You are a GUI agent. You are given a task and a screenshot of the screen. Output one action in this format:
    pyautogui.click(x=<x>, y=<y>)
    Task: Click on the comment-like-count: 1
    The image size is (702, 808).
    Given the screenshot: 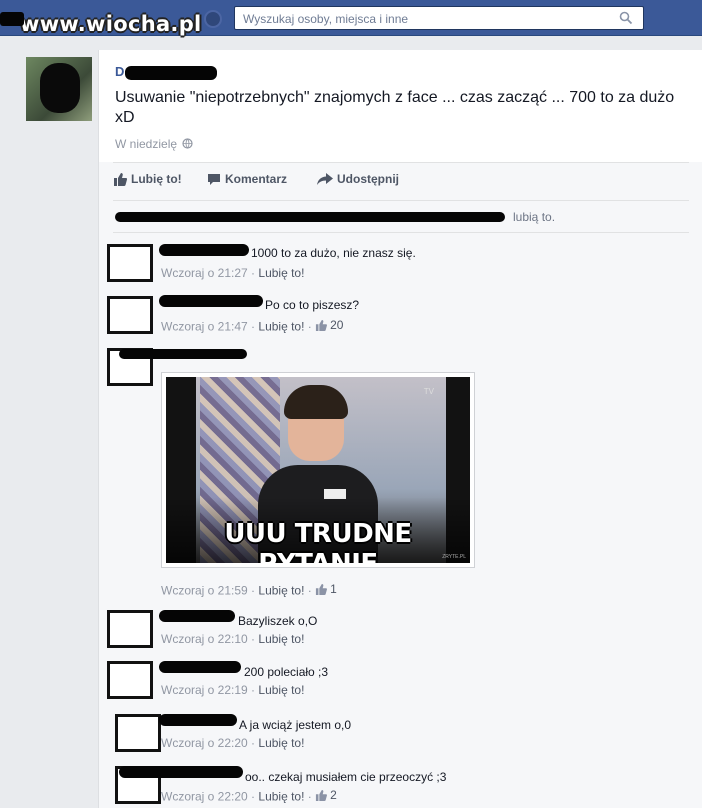 What is the action you would take?
    pyautogui.click(x=326, y=589)
    